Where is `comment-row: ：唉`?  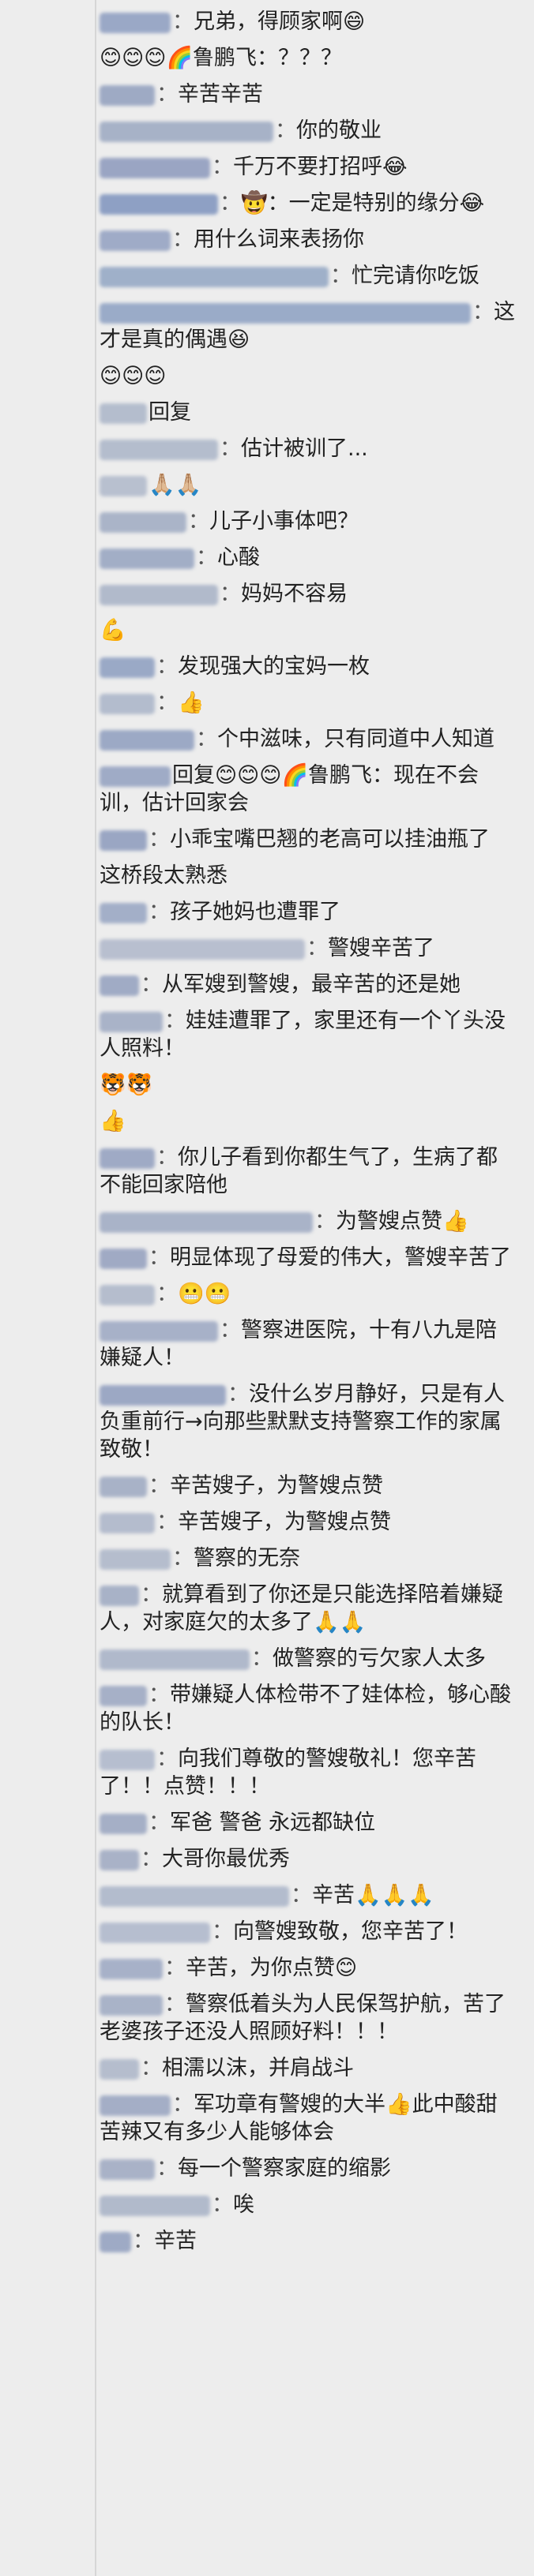
comment-row: ：唉 is located at coordinates (308, 2204).